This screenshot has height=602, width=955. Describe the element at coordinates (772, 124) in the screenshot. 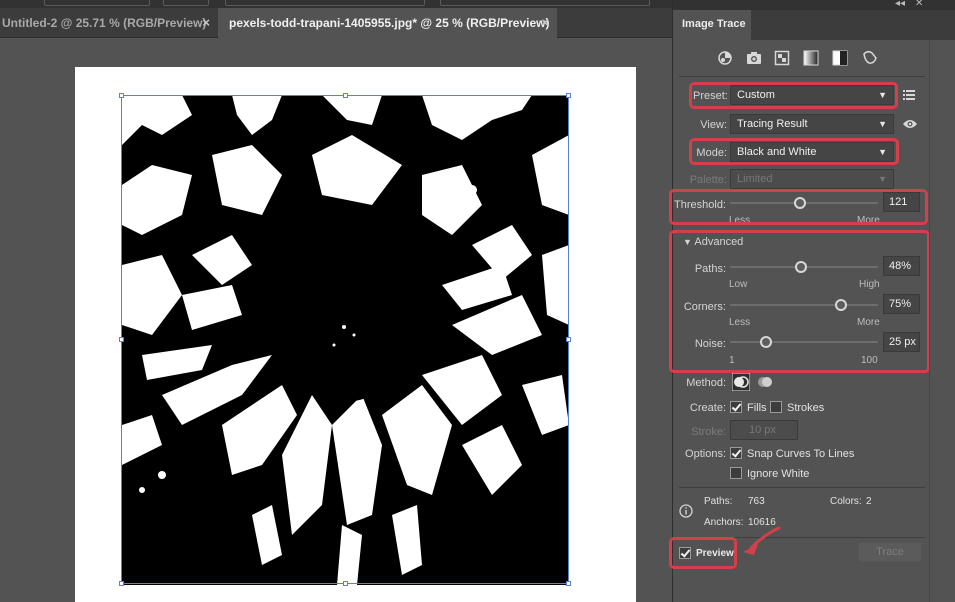

I see `view-value: Tracing Result` at that location.